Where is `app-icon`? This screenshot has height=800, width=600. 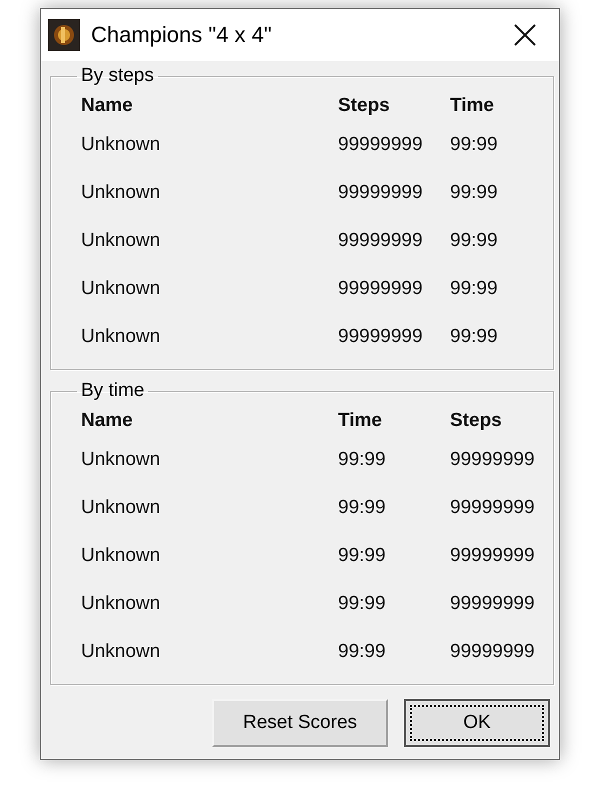
app-icon is located at coordinates (64, 35).